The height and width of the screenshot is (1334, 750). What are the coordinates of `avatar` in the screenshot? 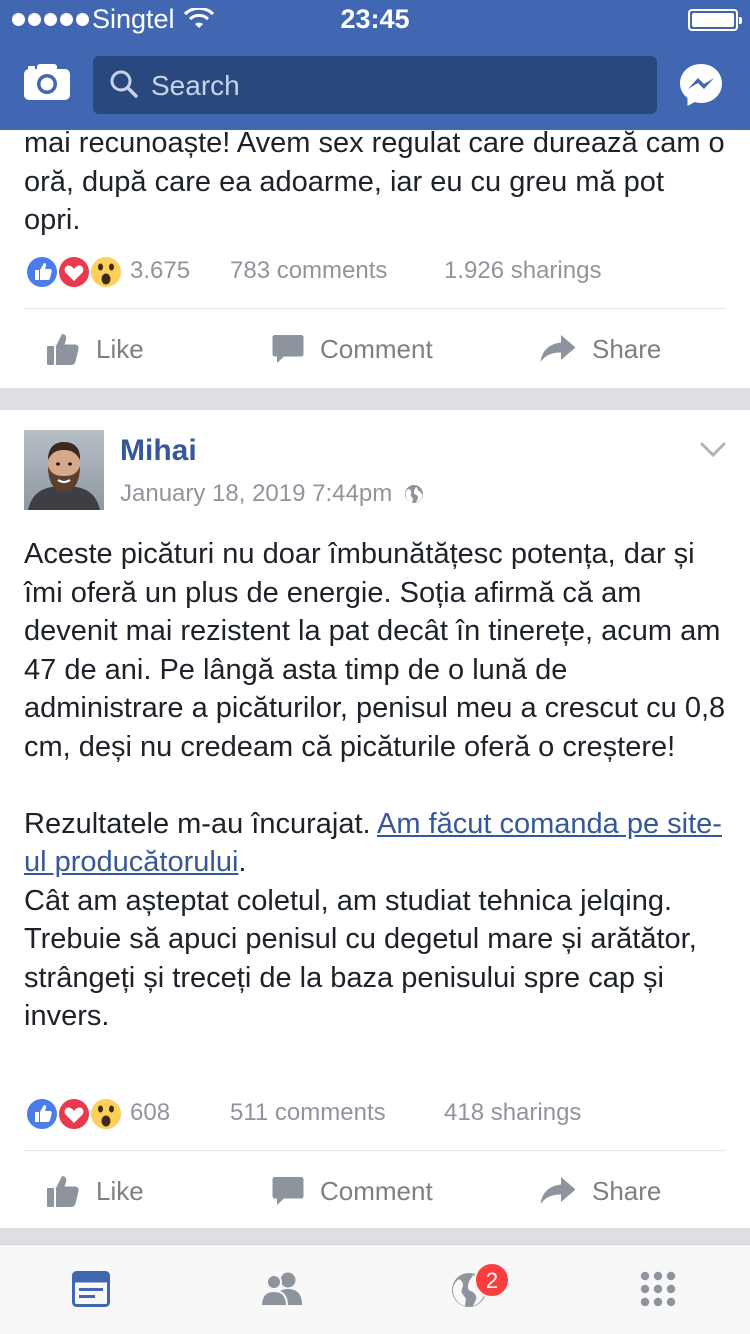 It's located at (64, 470).